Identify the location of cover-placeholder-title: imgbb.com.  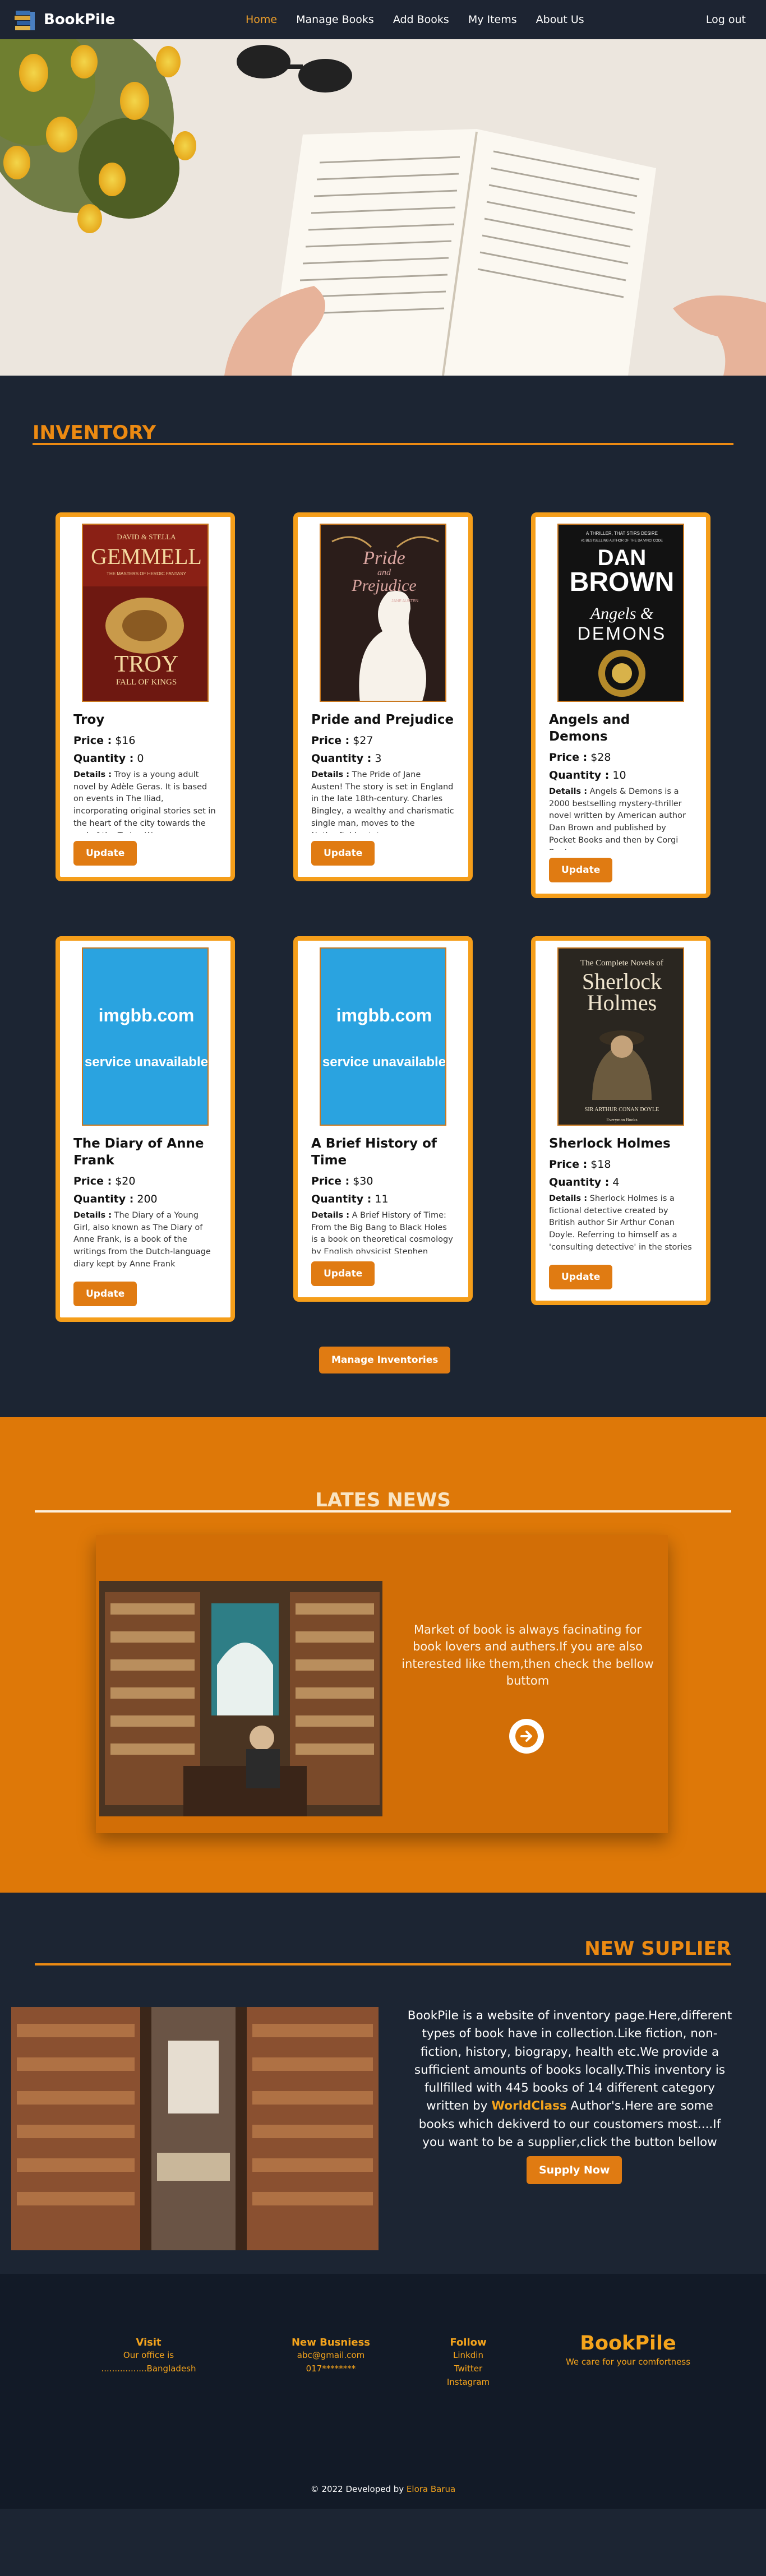
(147, 1015).